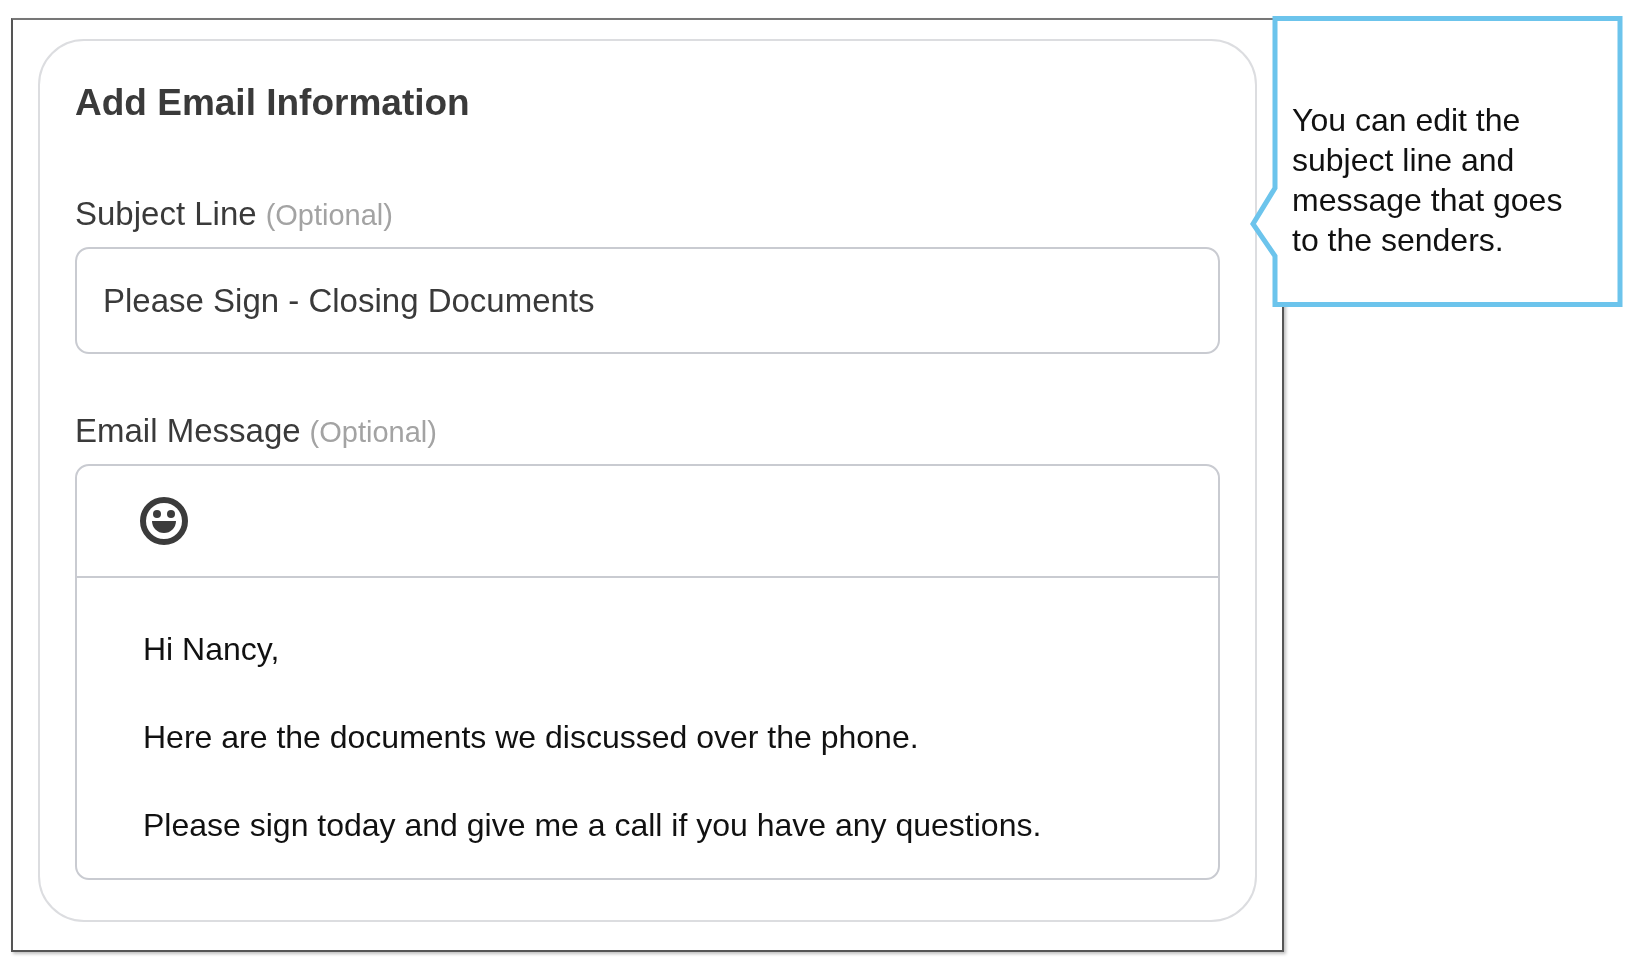 This screenshot has height=966, width=1642. What do you see at coordinates (166, 214) in the screenshot?
I see `field-label: Subject Line` at bounding box center [166, 214].